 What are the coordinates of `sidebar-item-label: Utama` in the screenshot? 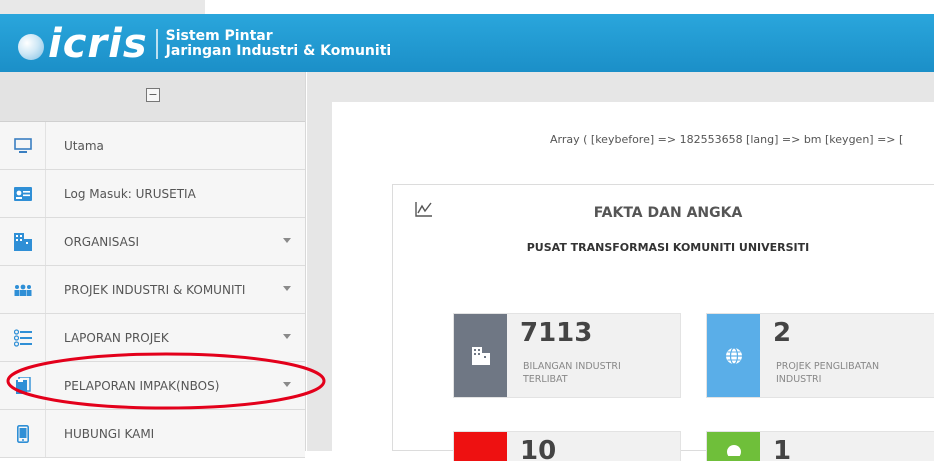 It's located at (84, 145).